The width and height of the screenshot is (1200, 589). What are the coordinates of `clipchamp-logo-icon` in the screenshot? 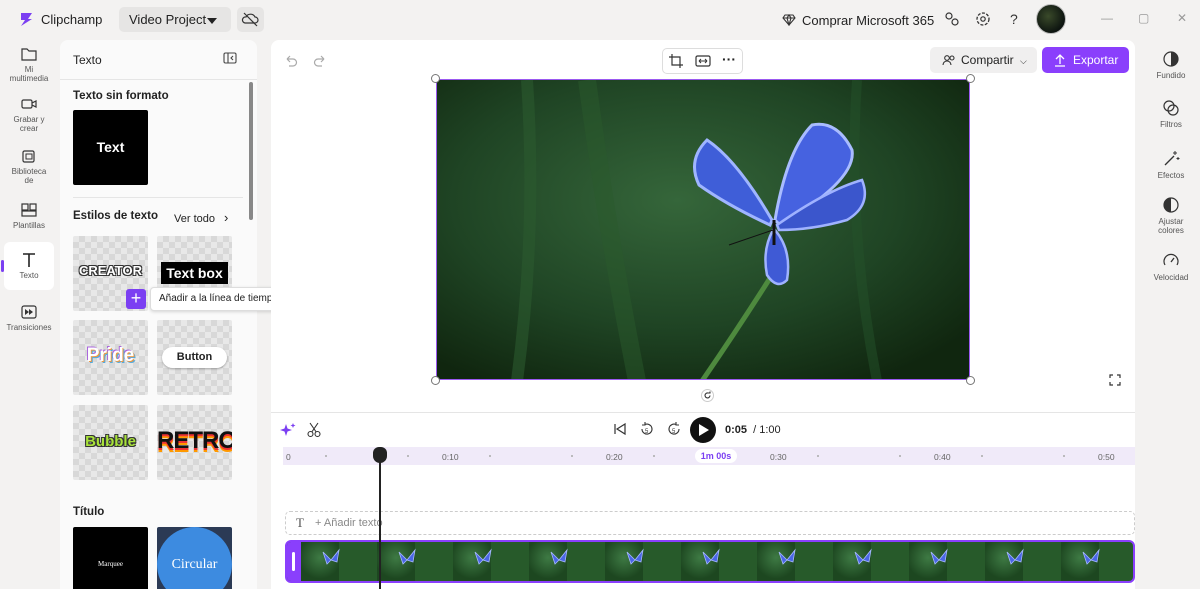 It's located at (26, 19).